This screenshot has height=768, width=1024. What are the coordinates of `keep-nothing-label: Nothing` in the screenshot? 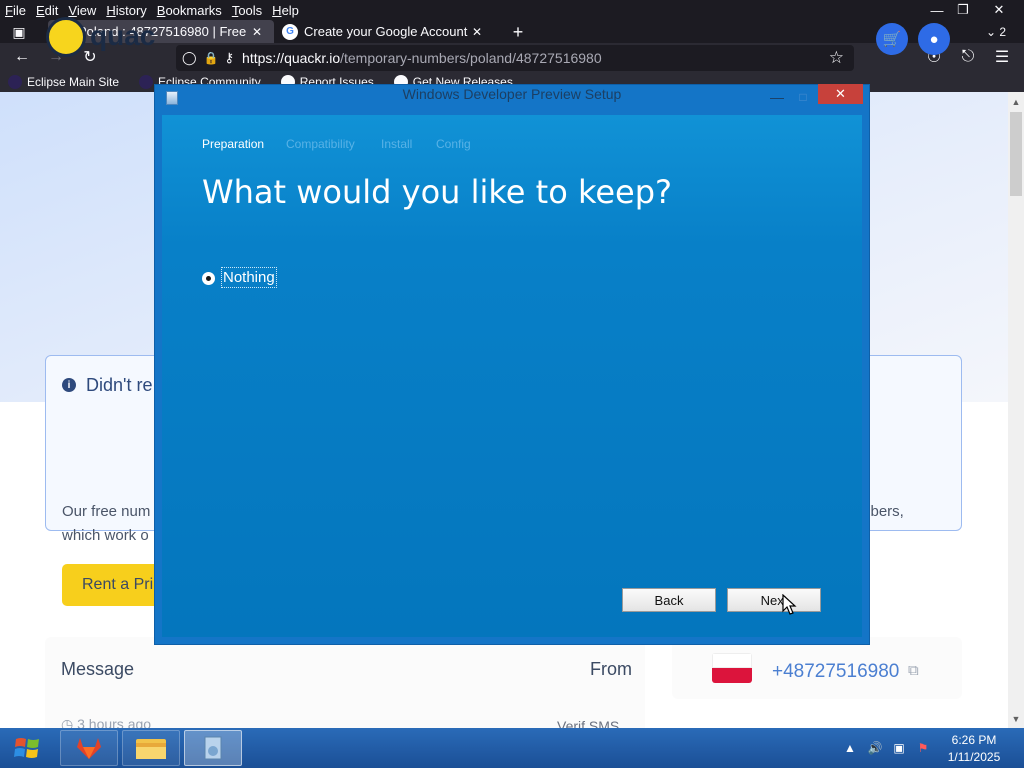 It's located at (249, 277).